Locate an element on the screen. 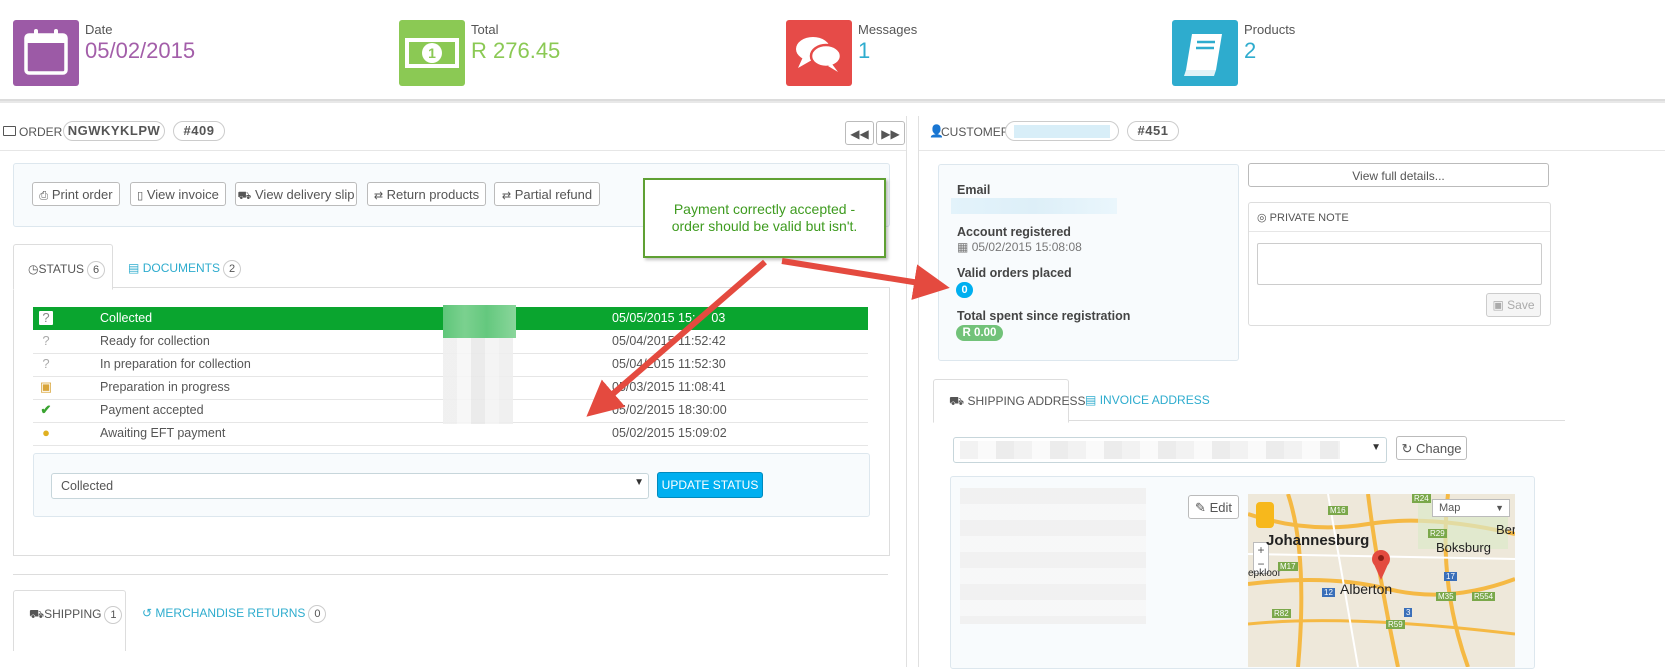  coins-icon: ● is located at coordinates (46, 432).